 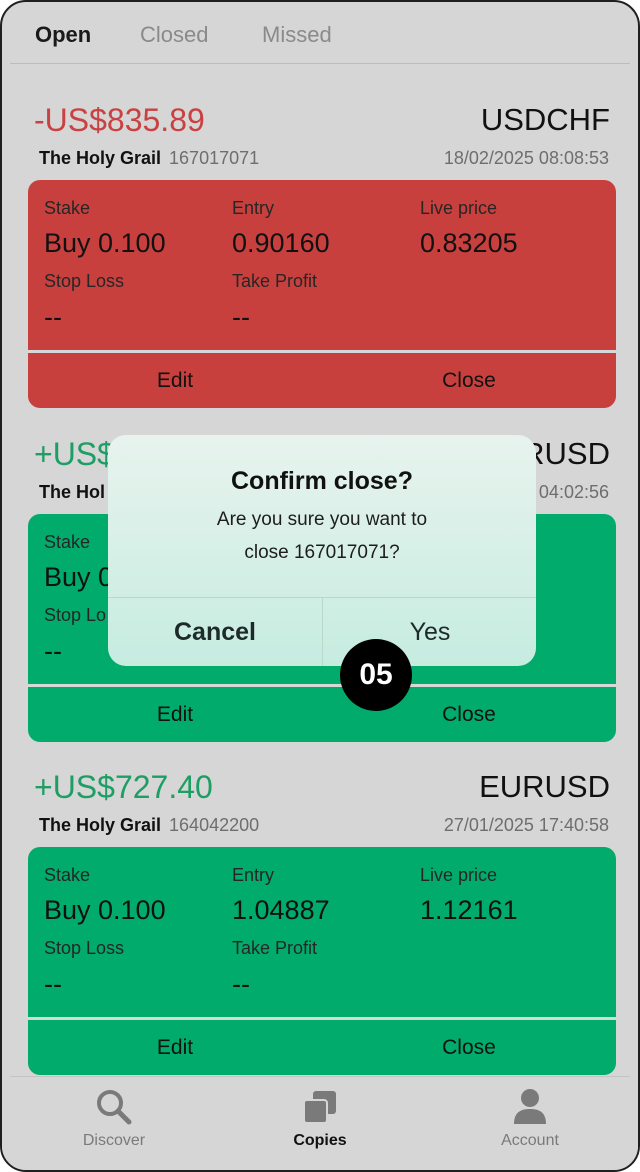 I want to click on entry-value: 1.04887, so click(x=281, y=910).